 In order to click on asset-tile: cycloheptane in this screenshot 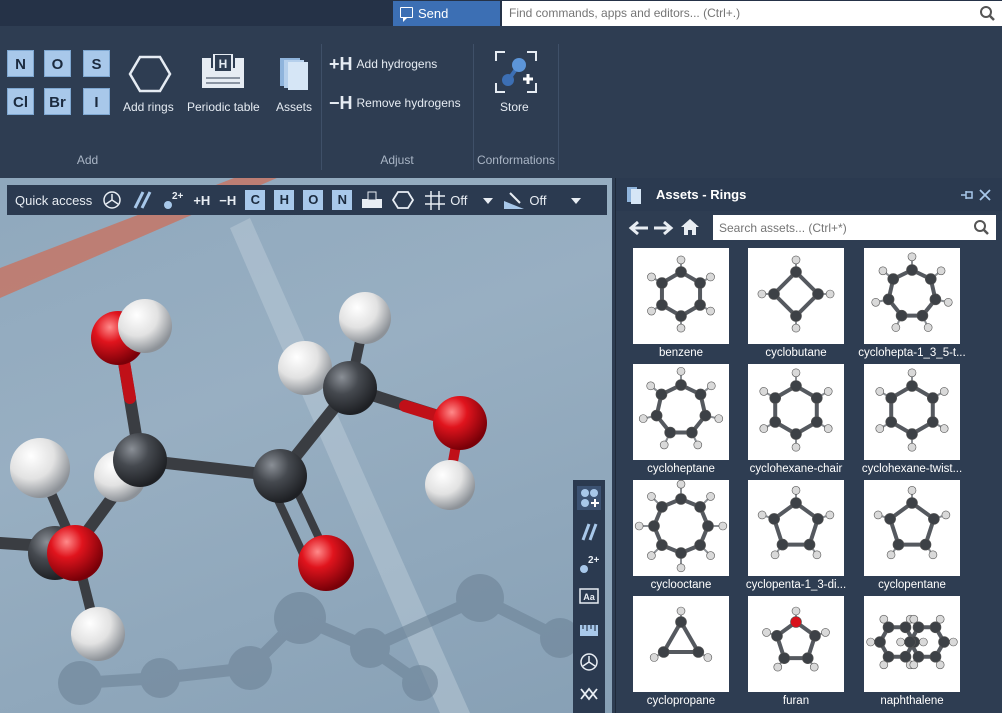, I will do `click(681, 422)`.